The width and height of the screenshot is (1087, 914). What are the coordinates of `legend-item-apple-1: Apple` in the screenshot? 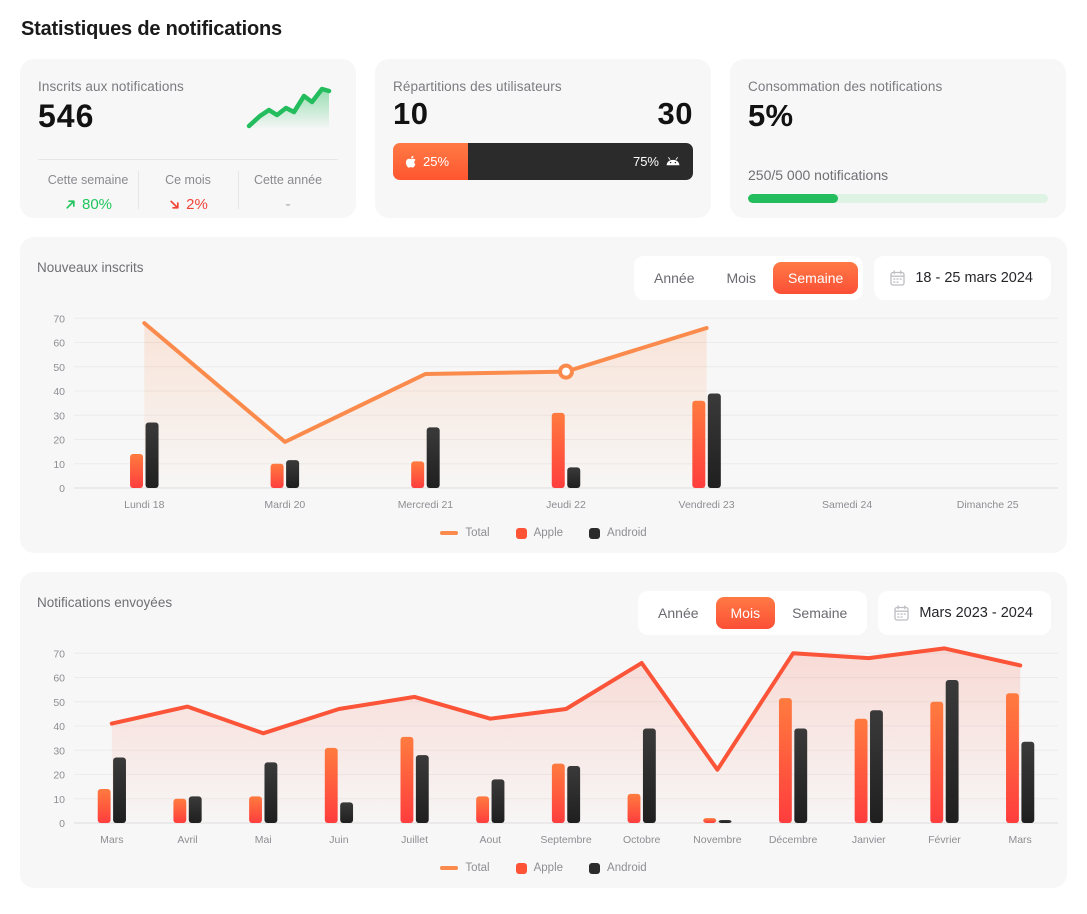 It's located at (539, 533).